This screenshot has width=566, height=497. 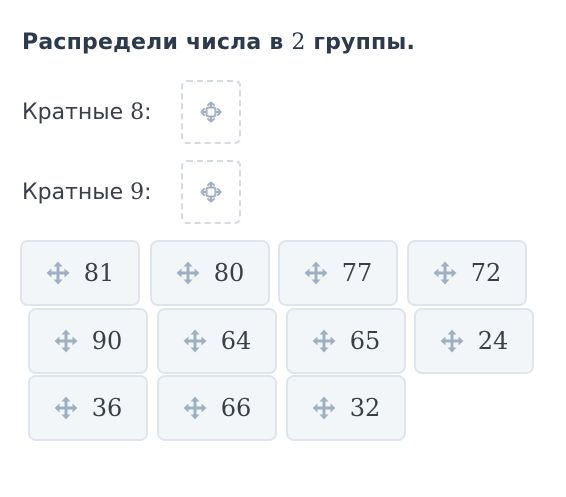 What do you see at coordinates (210, 273) in the screenshot?
I see `number-tile-80: 80` at bounding box center [210, 273].